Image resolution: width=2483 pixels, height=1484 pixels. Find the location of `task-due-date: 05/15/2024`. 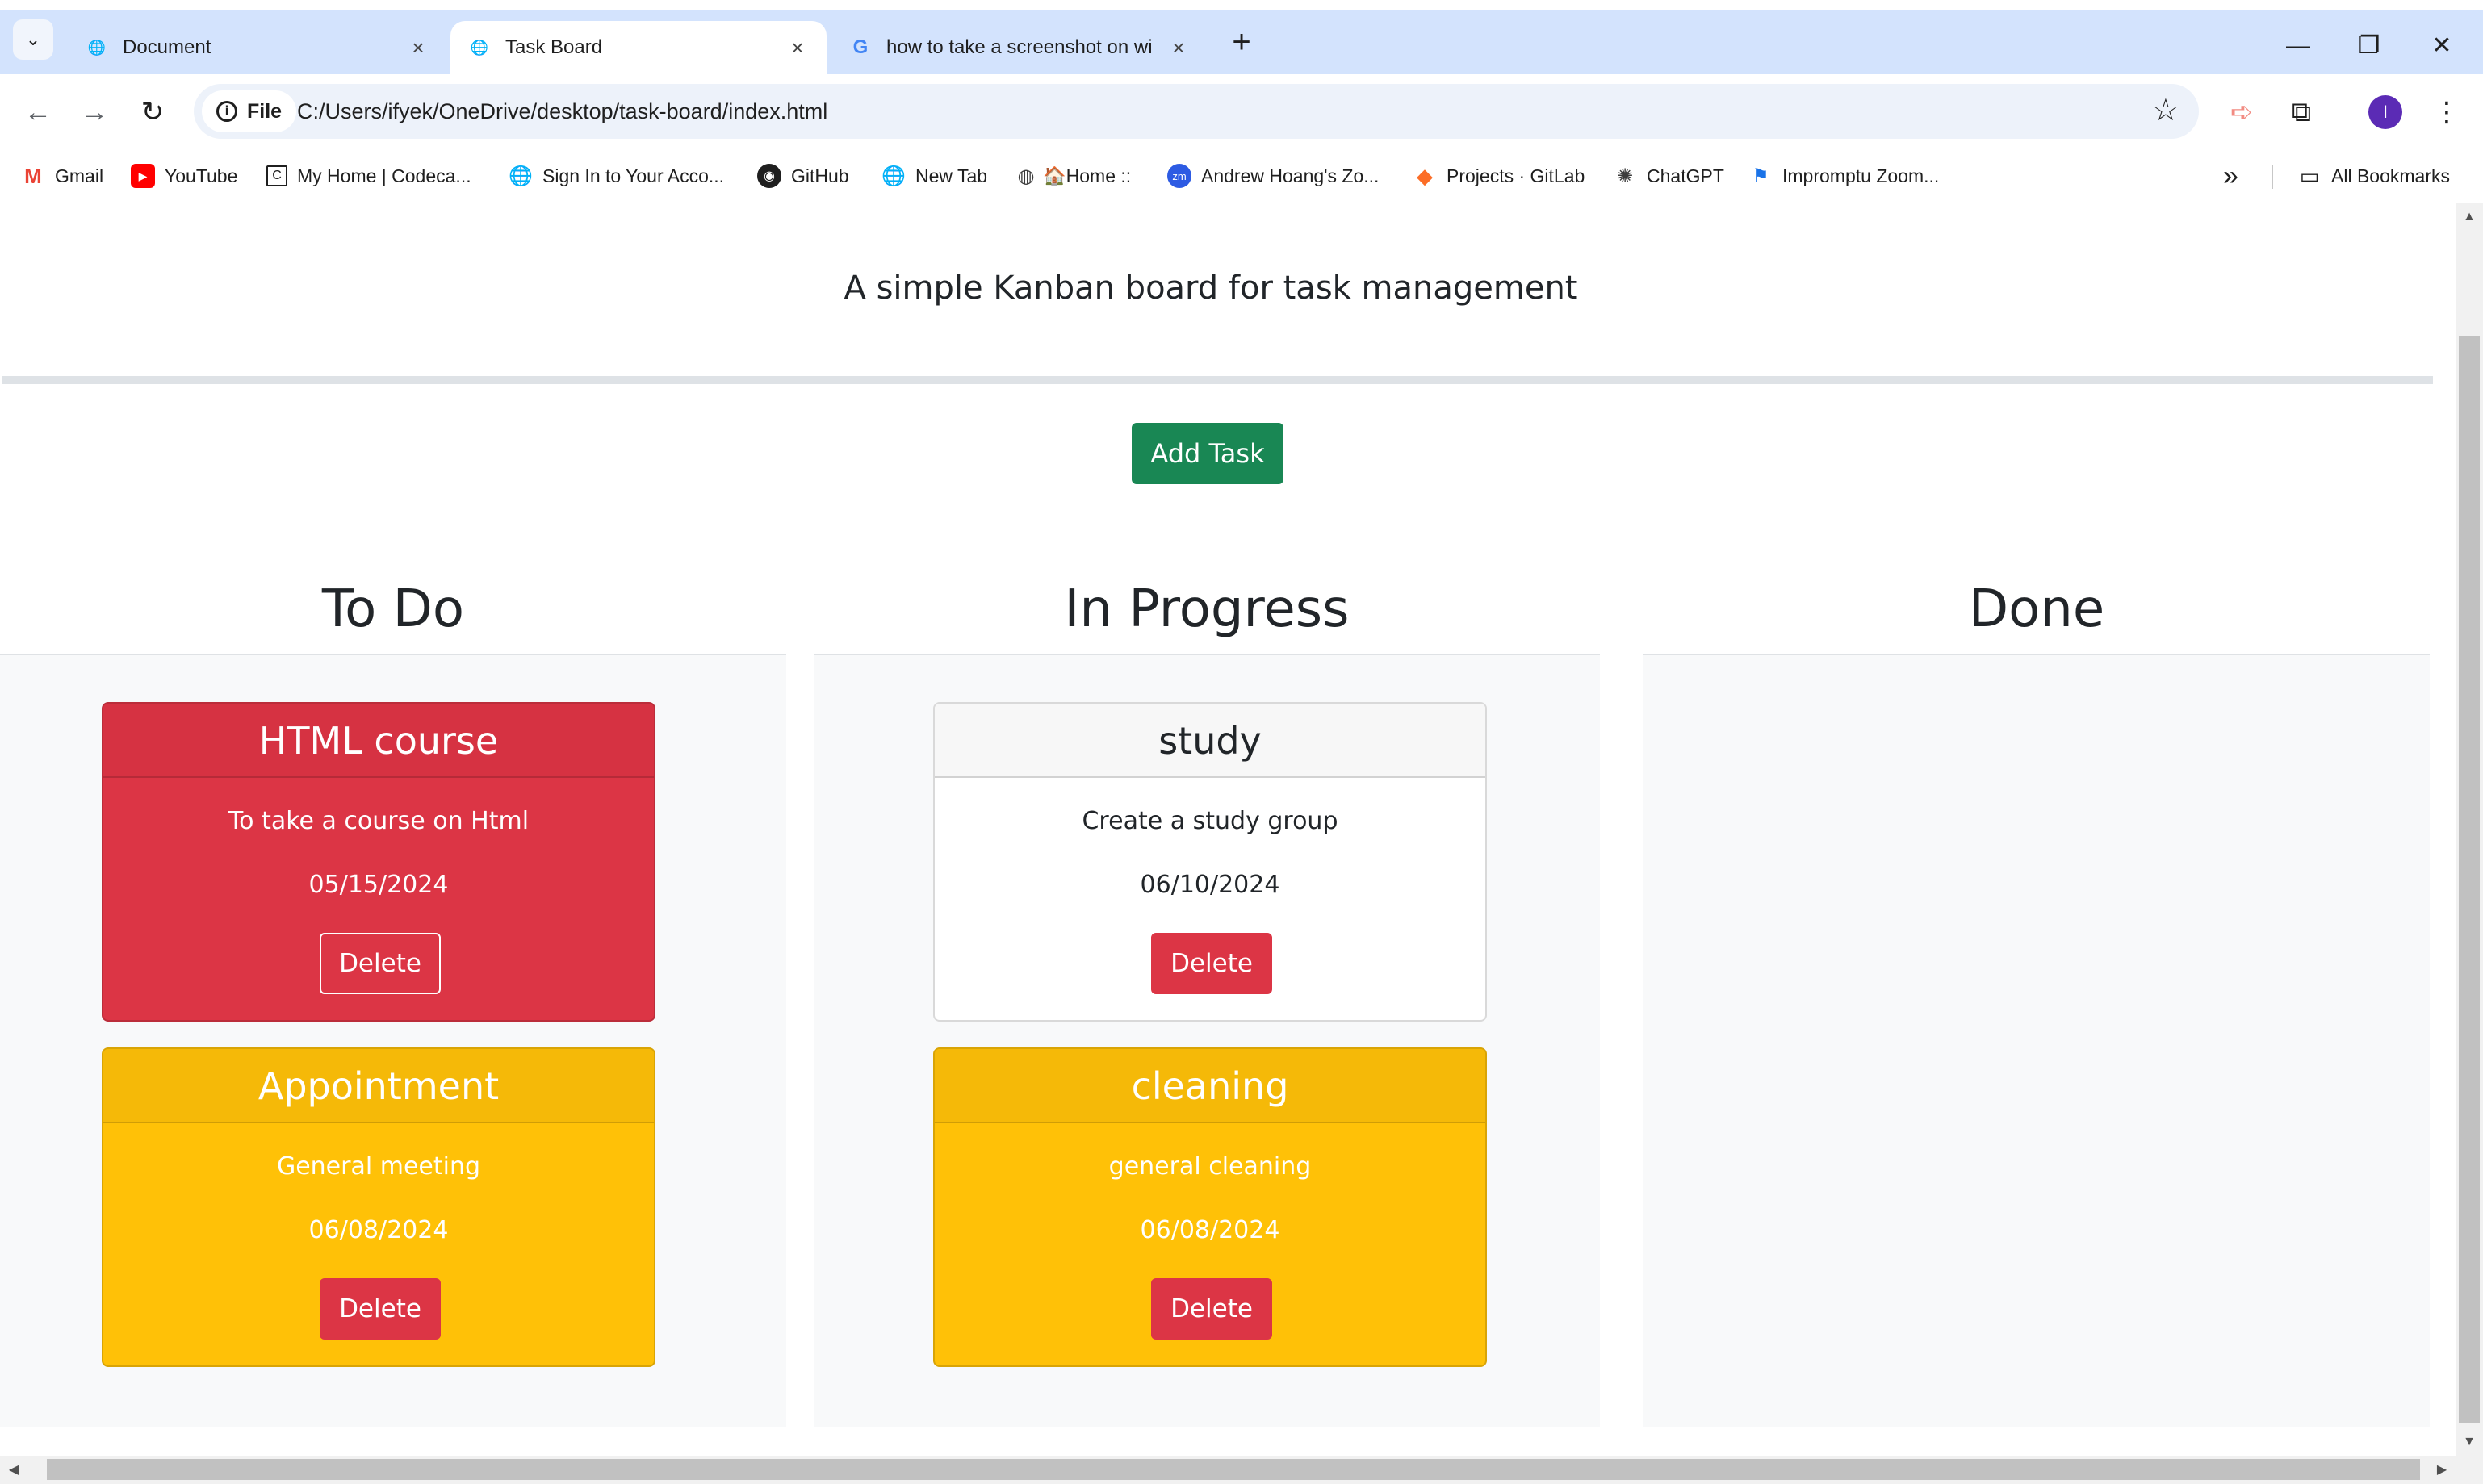

task-due-date: 05/15/2024 is located at coordinates (378, 885).